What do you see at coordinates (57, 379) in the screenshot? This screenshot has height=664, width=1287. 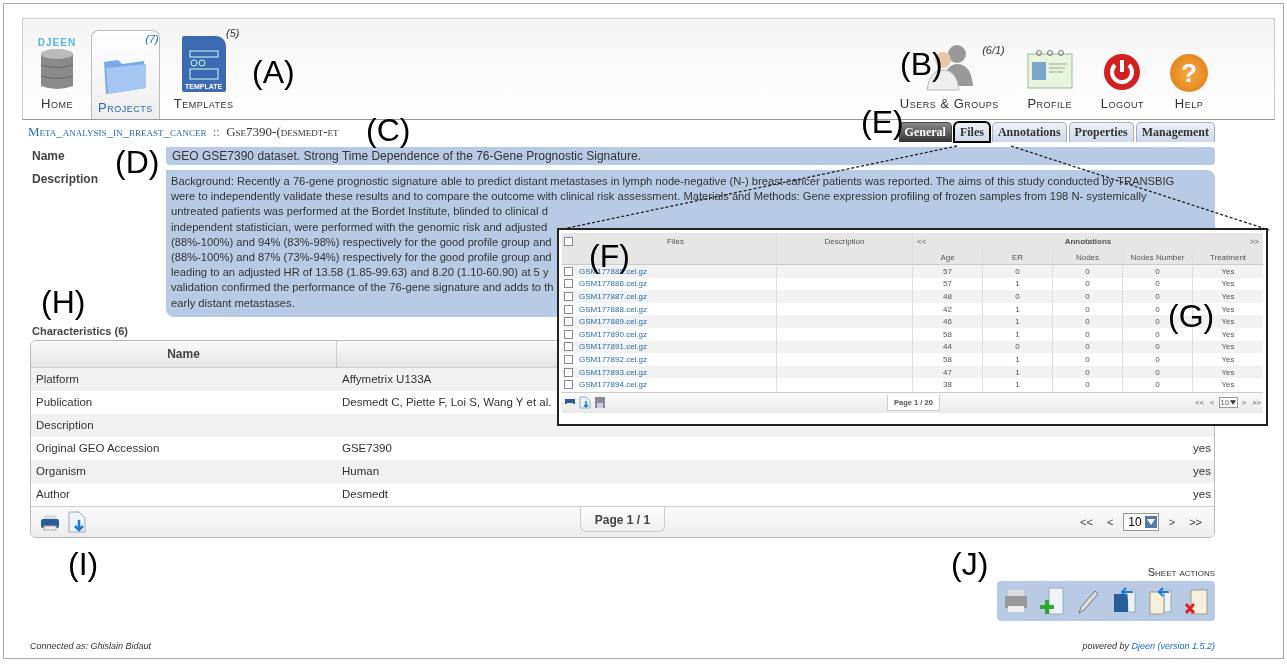 I see `table-cell: Platform` at bounding box center [57, 379].